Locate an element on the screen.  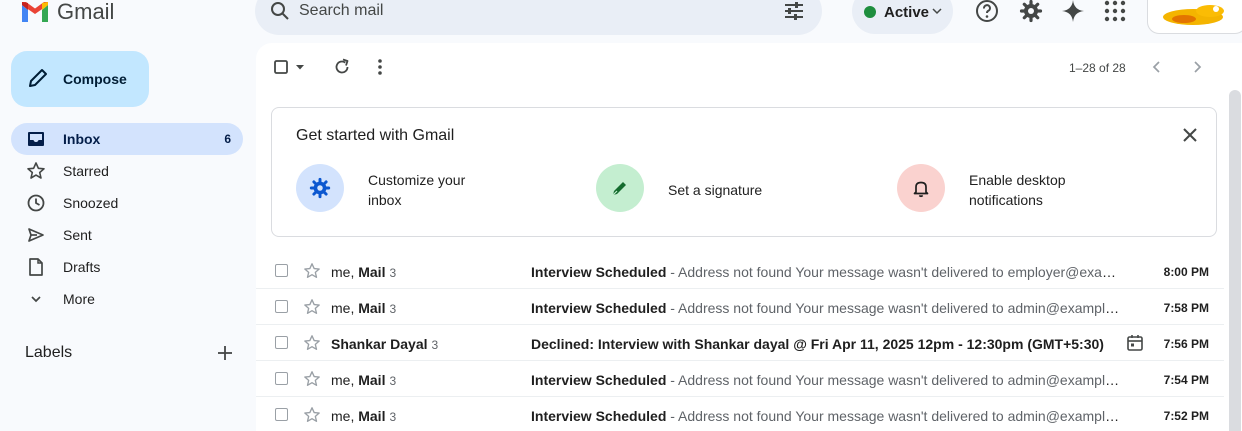
select-dropdown-icon is located at coordinates (300, 67).